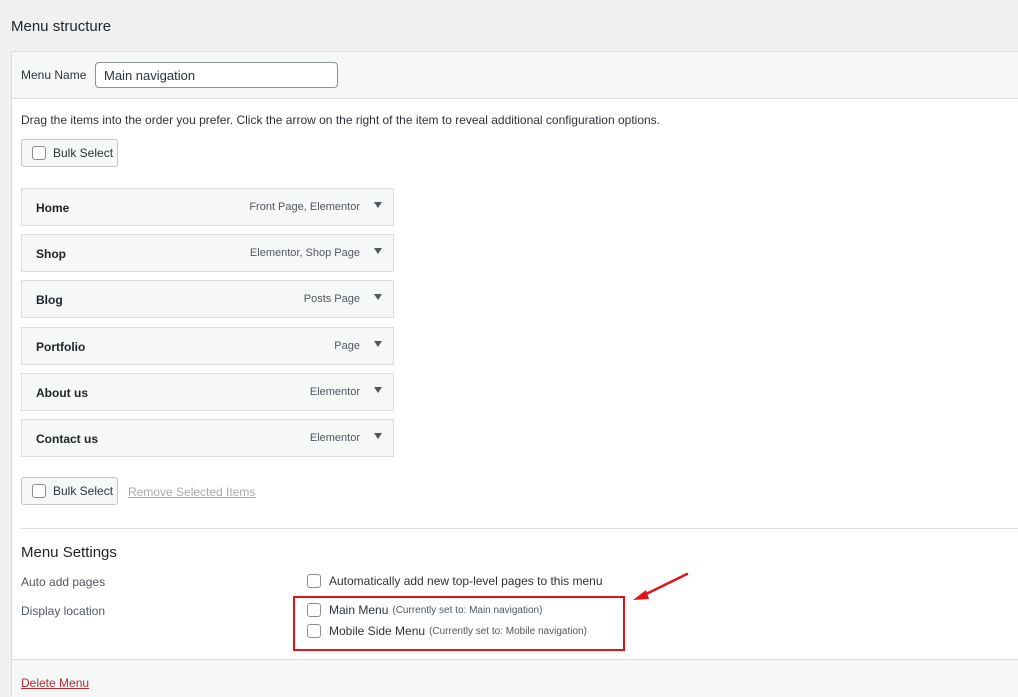 Image resolution: width=1018 pixels, height=697 pixels. I want to click on menu-name-bar: Menu Name, so click(515, 75).